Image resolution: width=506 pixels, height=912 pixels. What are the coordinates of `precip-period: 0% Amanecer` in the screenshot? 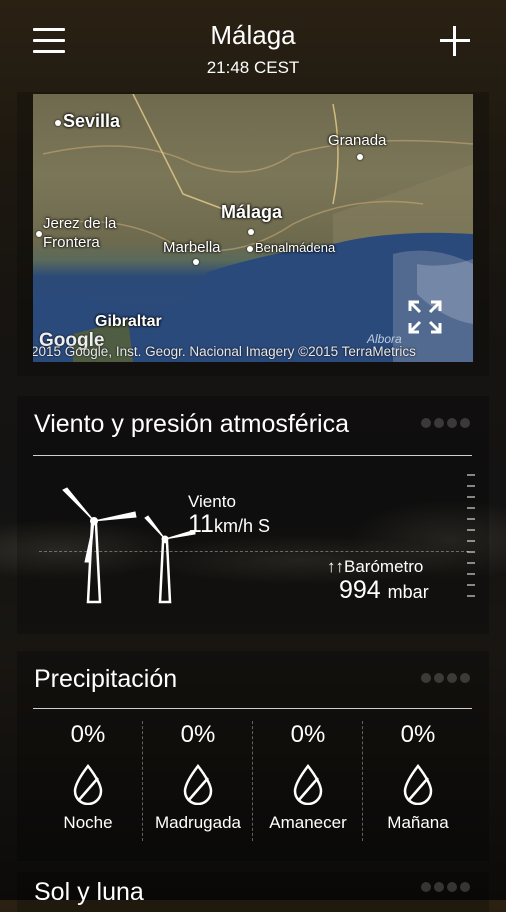 It's located at (308, 777).